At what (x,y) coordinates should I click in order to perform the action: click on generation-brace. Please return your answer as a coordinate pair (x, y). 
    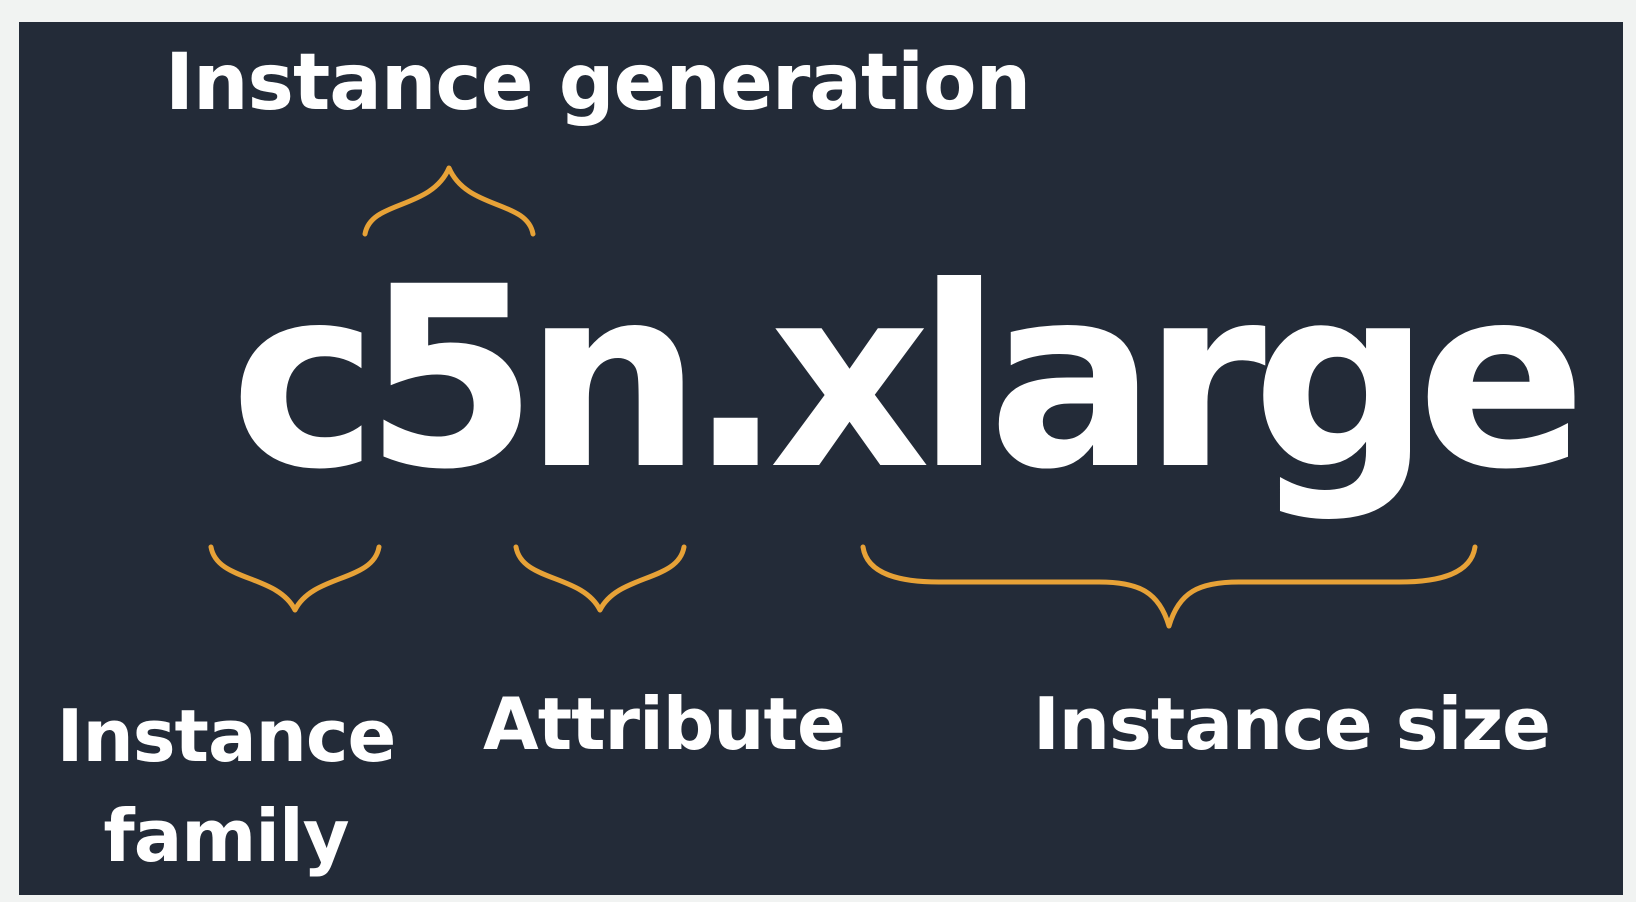
    Looking at the image, I should click on (449, 201).